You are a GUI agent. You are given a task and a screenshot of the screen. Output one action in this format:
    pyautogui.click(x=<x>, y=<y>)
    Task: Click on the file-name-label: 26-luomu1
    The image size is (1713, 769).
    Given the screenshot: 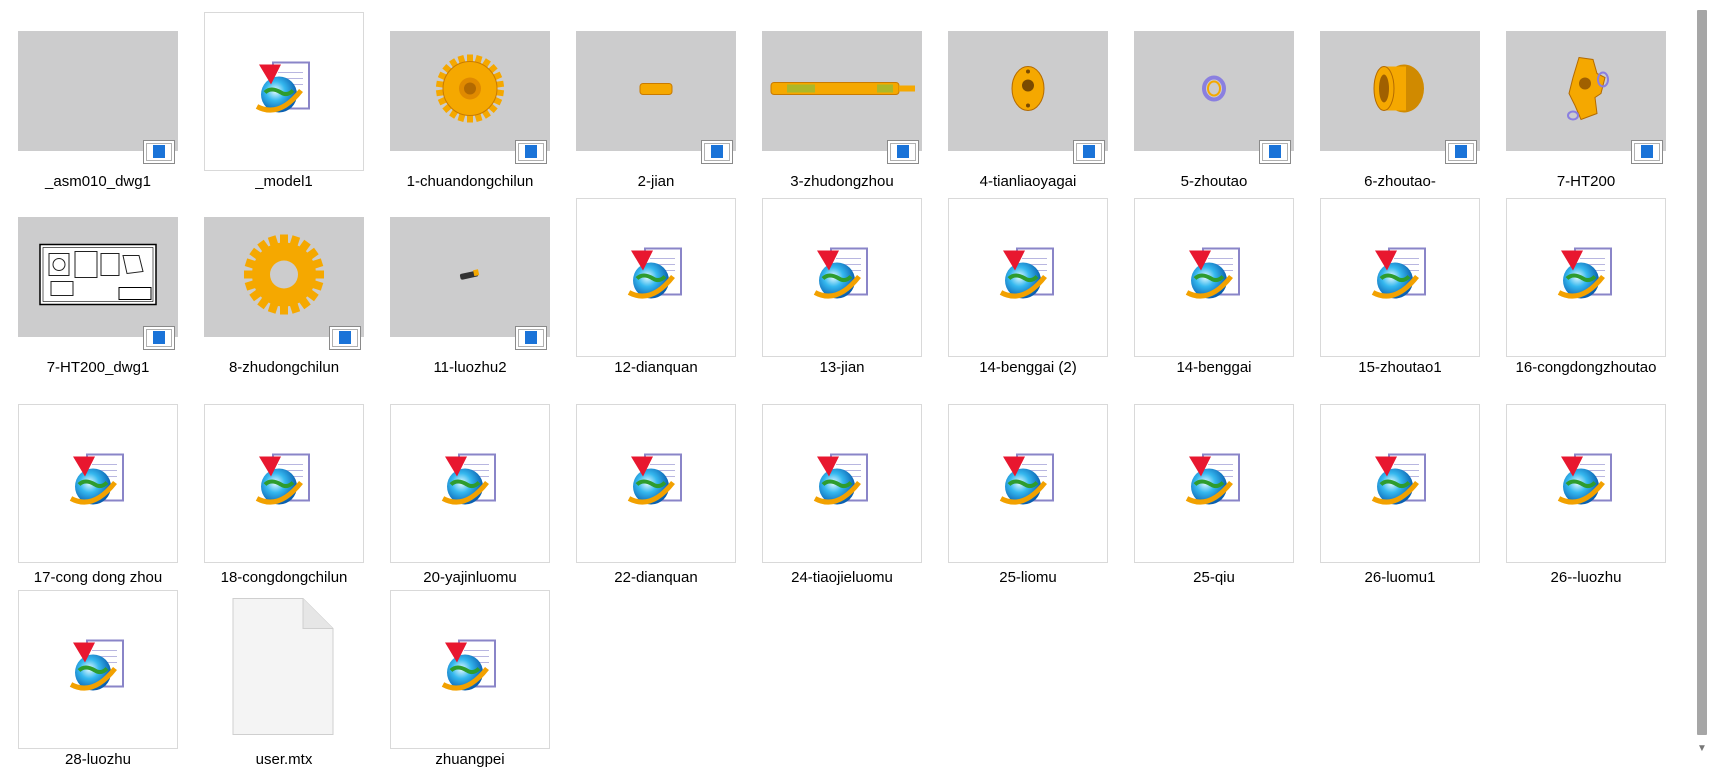 What is the action you would take?
    pyautogui.click(x=1400, y=577)
    